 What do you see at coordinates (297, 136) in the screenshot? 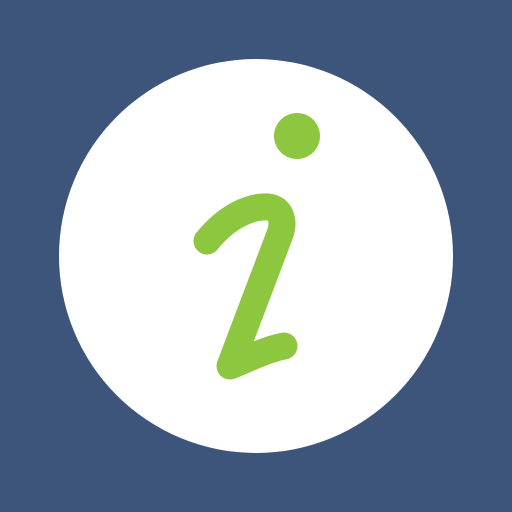
I see `info-dot` at bounding box center [297, 136].